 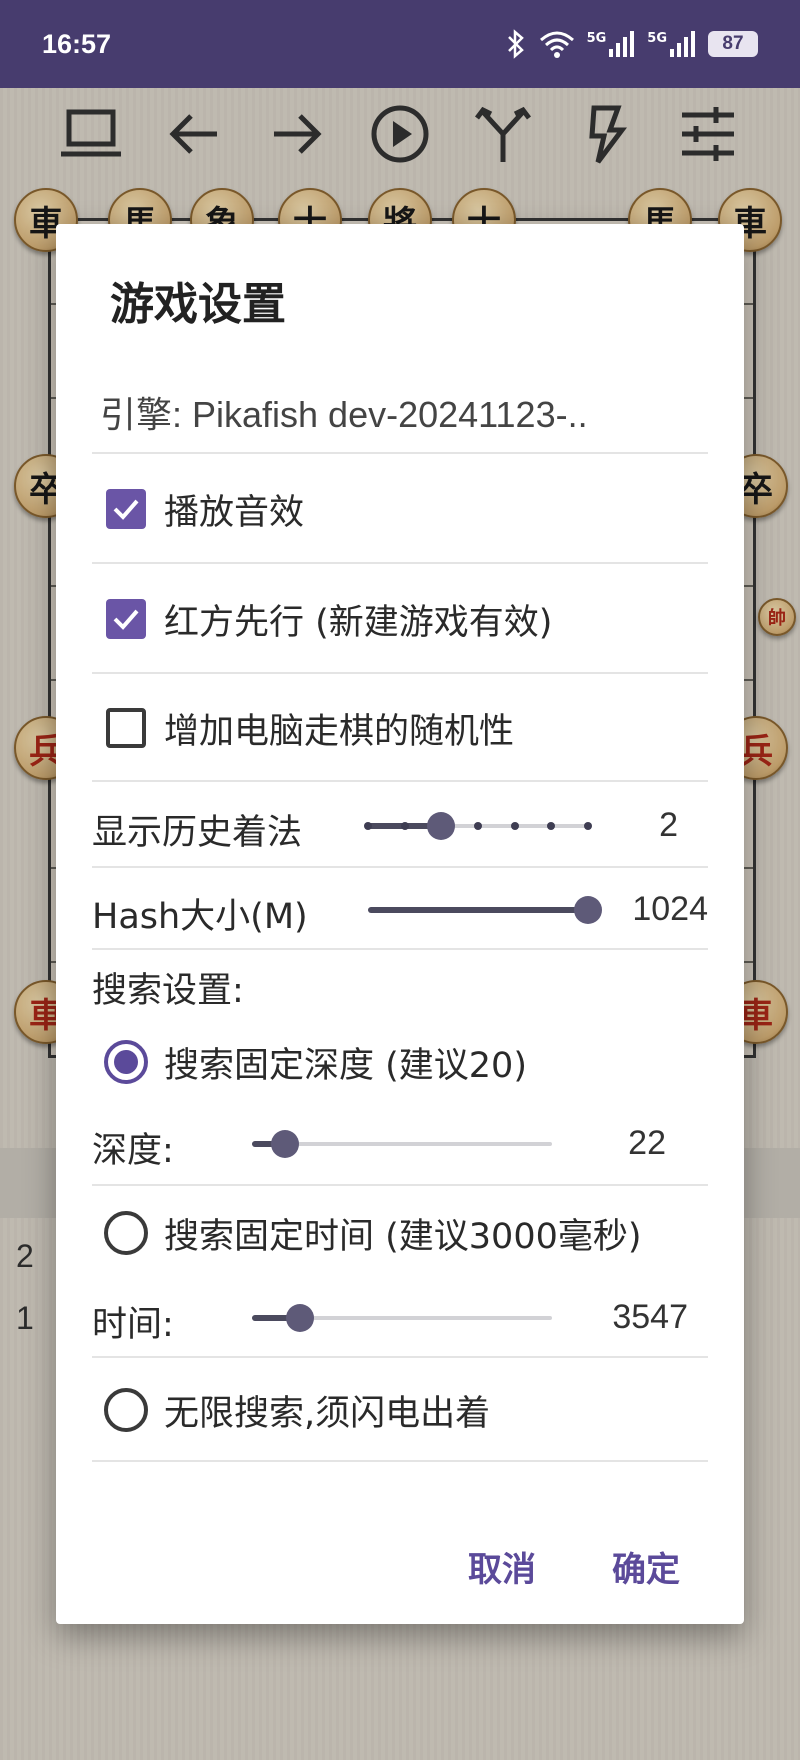 I want to click on dialog-title: 游戏设置, so click(x=198, y=304).